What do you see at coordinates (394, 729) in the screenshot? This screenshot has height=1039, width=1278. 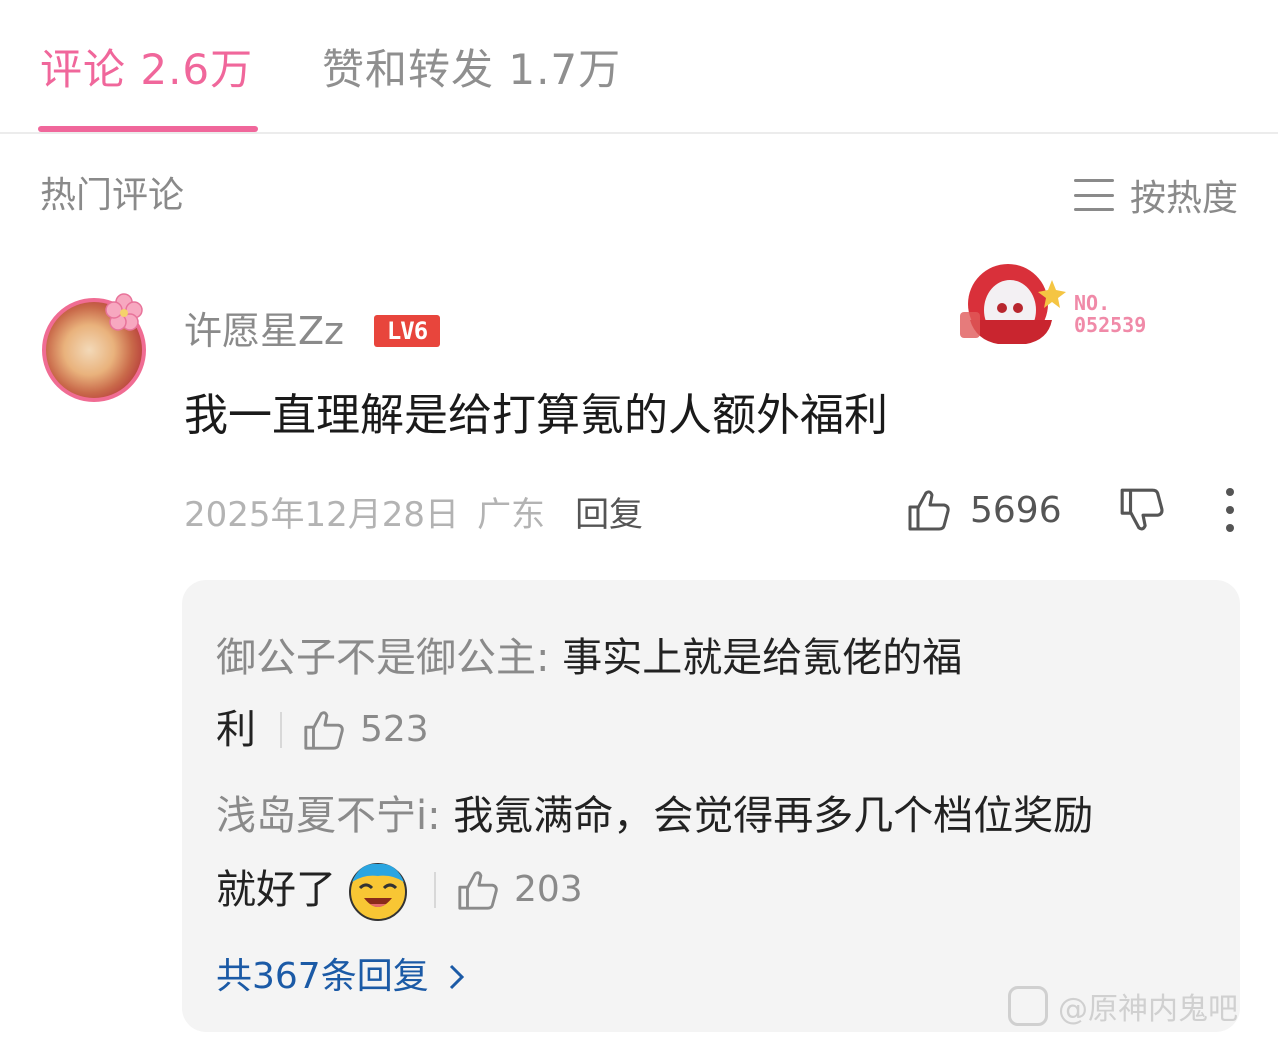 I see `reply-like-count: 523` at bounding box center [394, 729].